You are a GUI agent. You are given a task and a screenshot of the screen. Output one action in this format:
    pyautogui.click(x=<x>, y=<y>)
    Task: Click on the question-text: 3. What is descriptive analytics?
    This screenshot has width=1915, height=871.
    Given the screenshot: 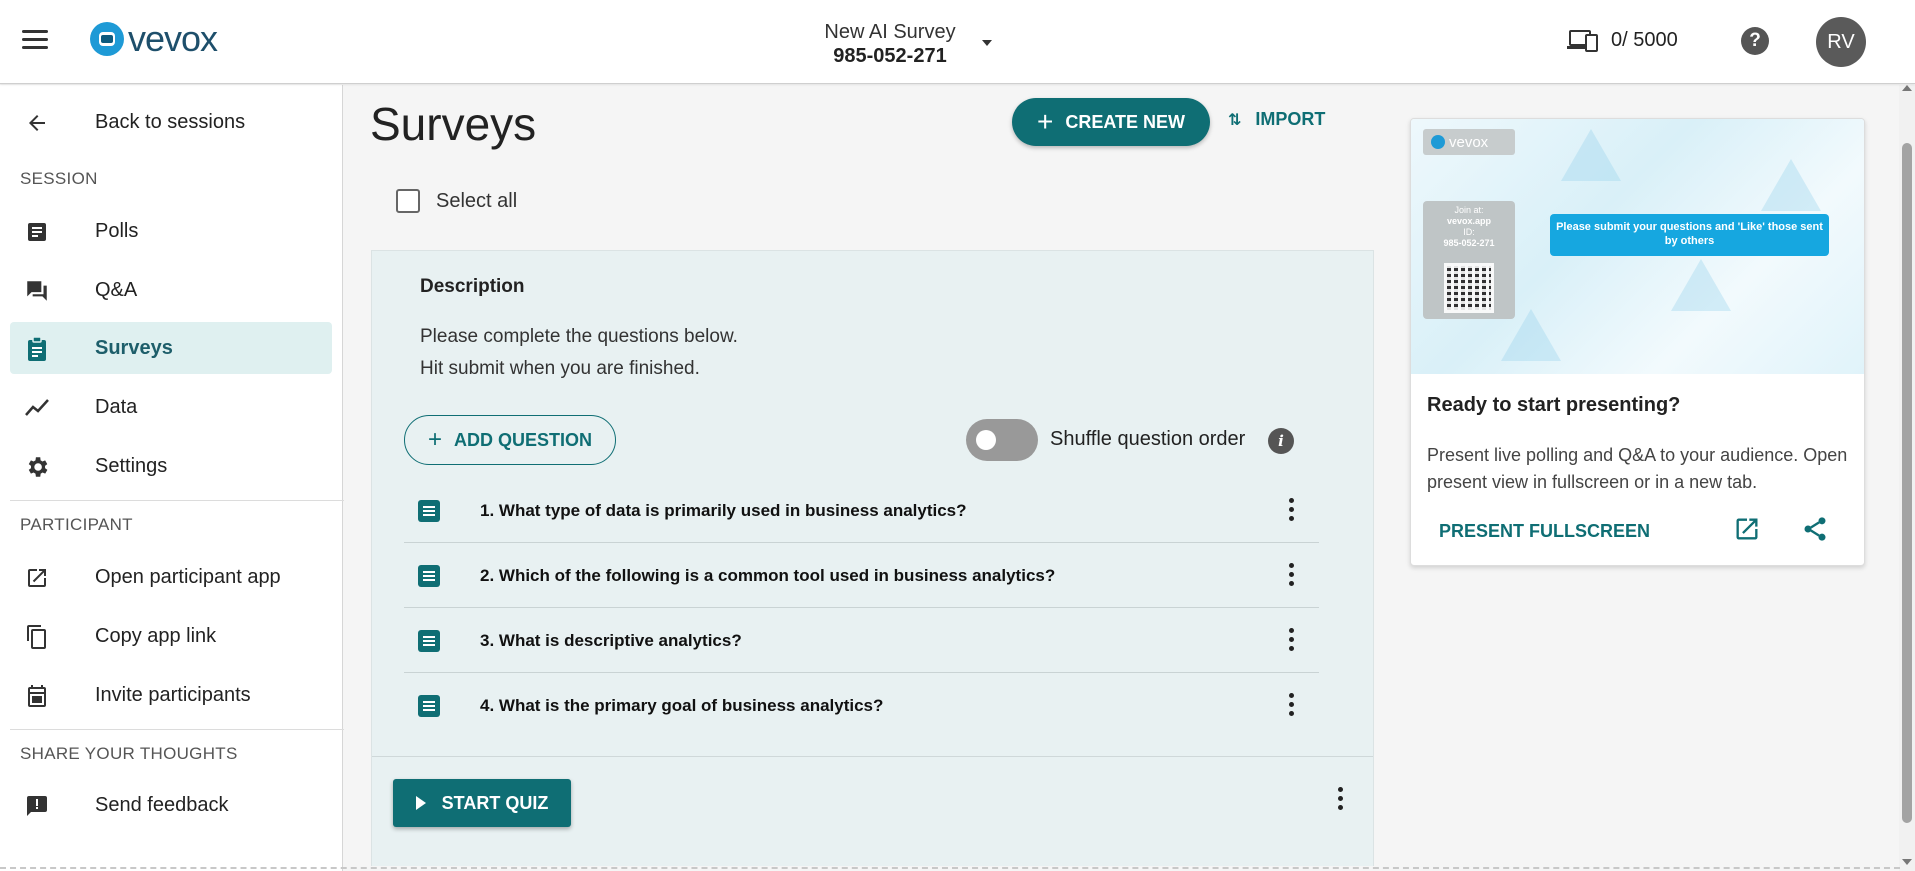 What is the action you would take?
    pyautogui.click(x=611, y=640)
    